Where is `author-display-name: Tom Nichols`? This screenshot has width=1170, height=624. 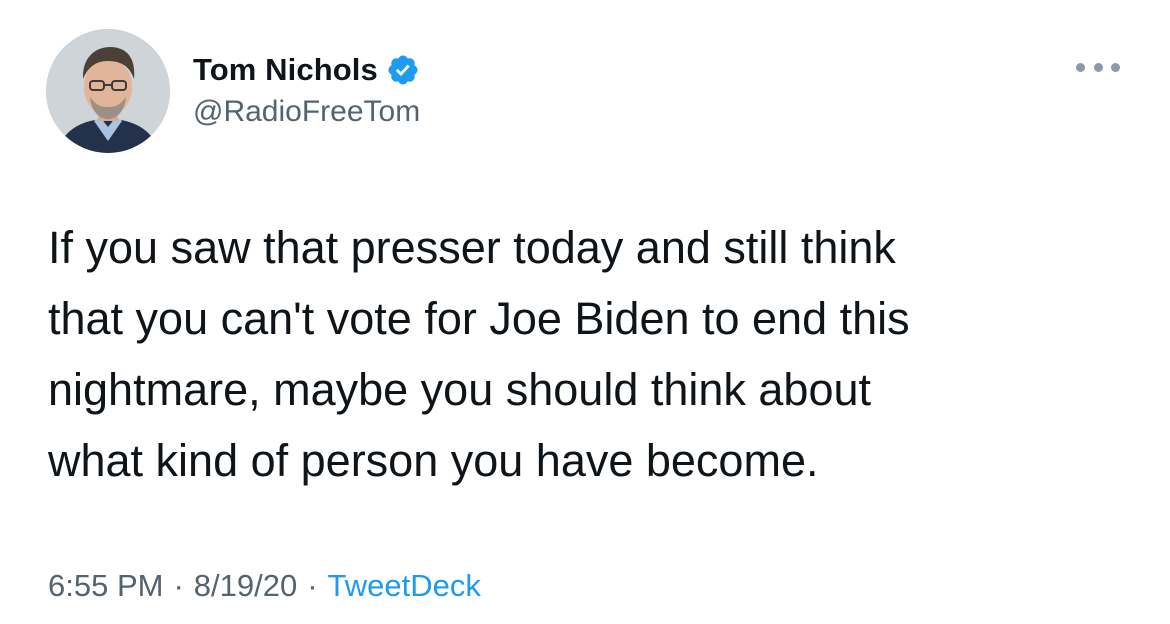
author-display-name: Tom Nichols is located at coordinates (285, 70).